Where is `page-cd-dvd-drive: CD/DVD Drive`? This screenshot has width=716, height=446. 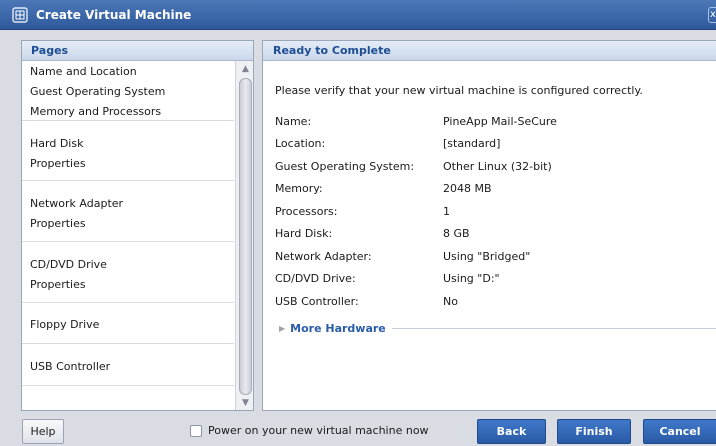
page-cd-dvd-drive: CD/DVD Drive is located at coordinates (128, 265).